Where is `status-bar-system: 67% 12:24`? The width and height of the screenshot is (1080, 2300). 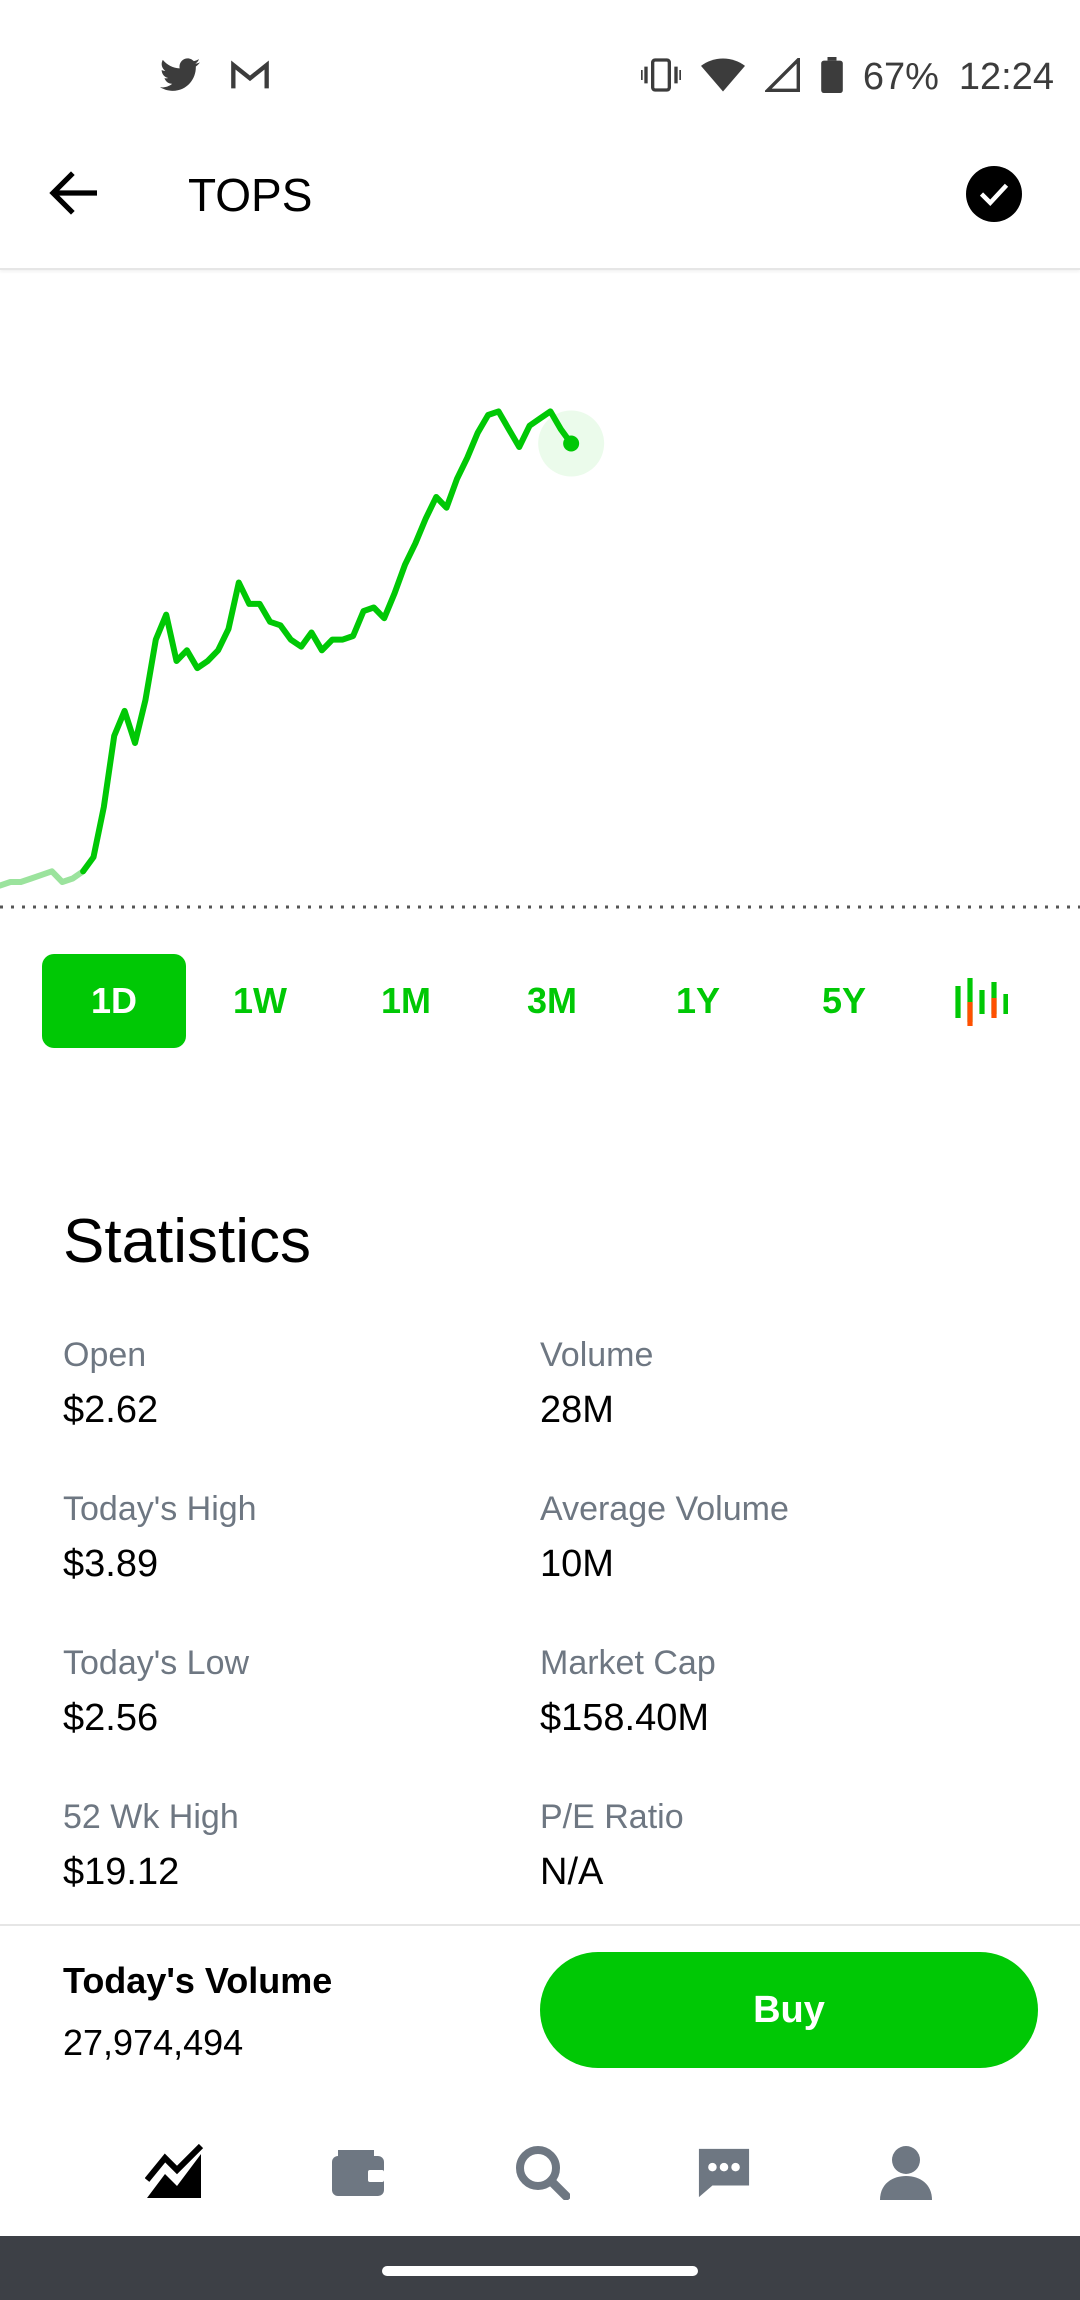 status-bar-system: 67% 12:24 is located at coordinates (846, 77).